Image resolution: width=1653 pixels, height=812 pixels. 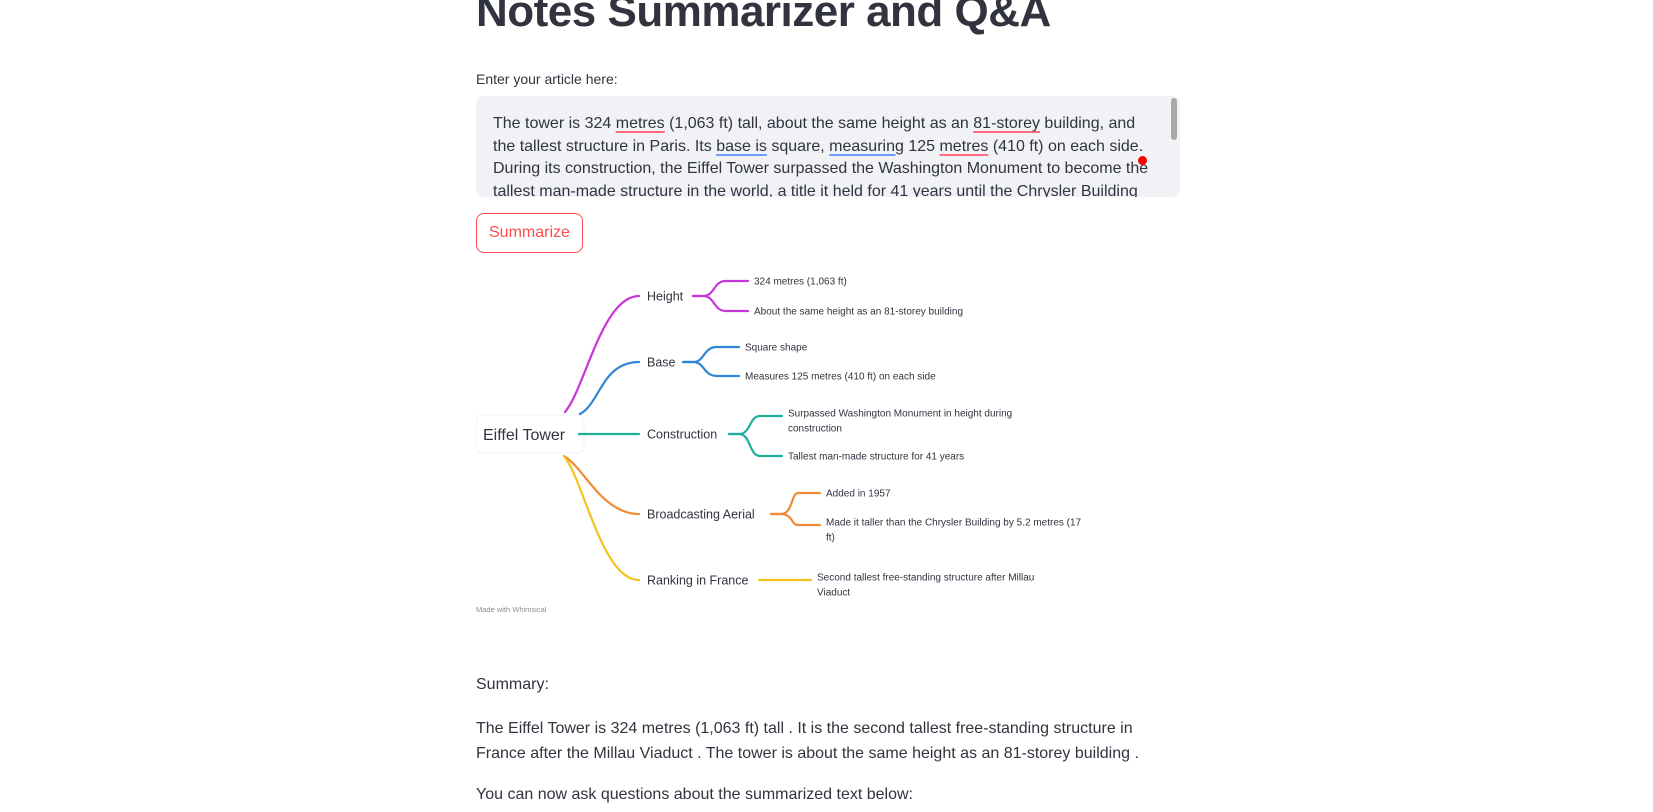 I want to click on leaf-label: Viaduct, so click(x=833, y=593).